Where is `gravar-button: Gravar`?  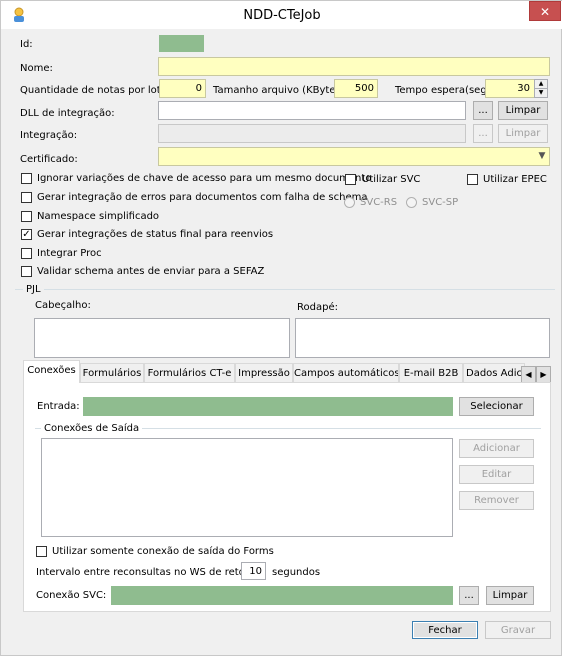 gravar-button: Gravar is located at coordinates (518, 630).